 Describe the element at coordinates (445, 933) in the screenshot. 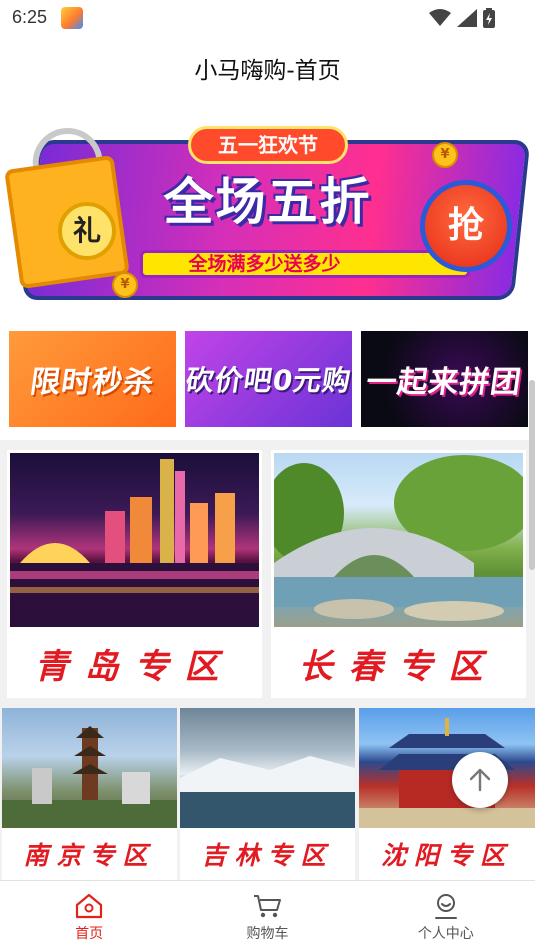

I see `tab-label: 个人中心` at that location.